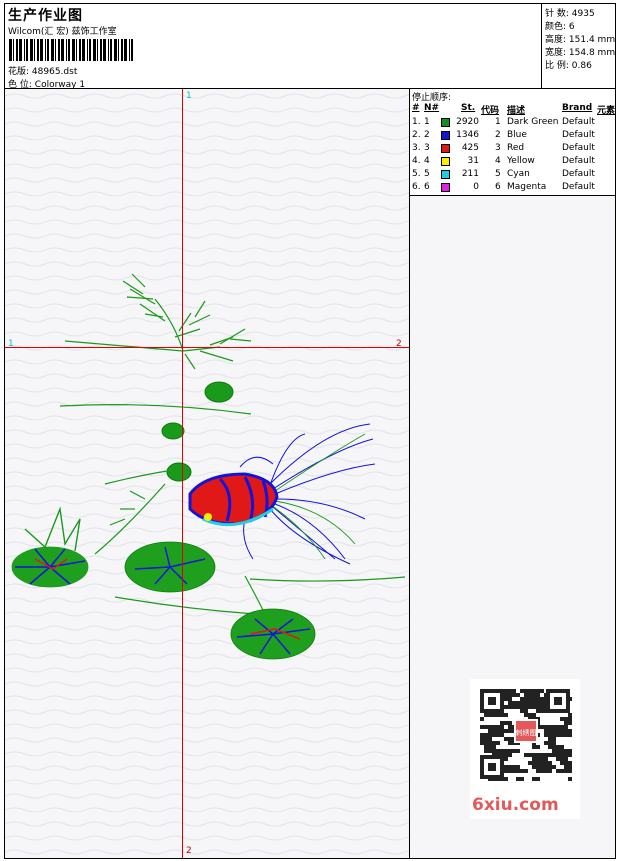 Image resolution: width=620 pixels, height=861 pixels. What do you see at coordinates (526, 732) in the screenshot?
I see `qr-center-text: 刺绣图` at bounding box center [526, 732].